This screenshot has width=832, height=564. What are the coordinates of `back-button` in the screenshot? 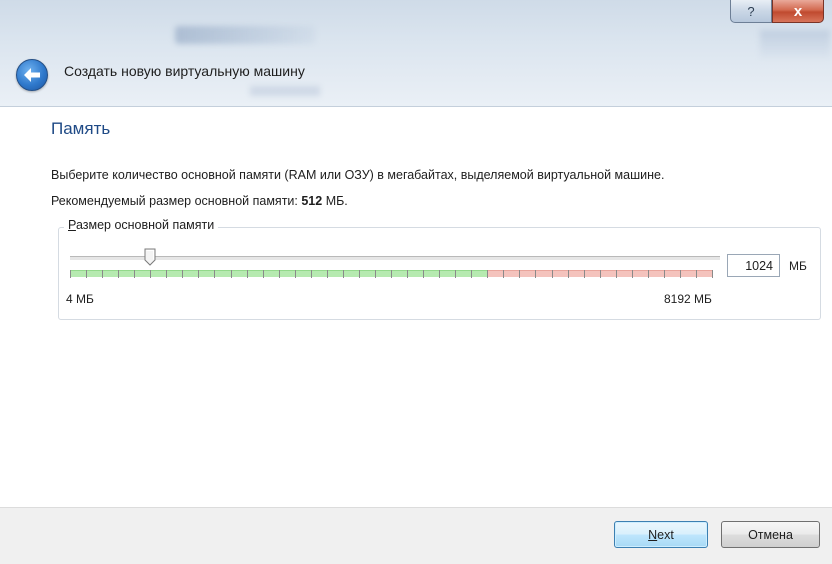 It's located at (32, 75).